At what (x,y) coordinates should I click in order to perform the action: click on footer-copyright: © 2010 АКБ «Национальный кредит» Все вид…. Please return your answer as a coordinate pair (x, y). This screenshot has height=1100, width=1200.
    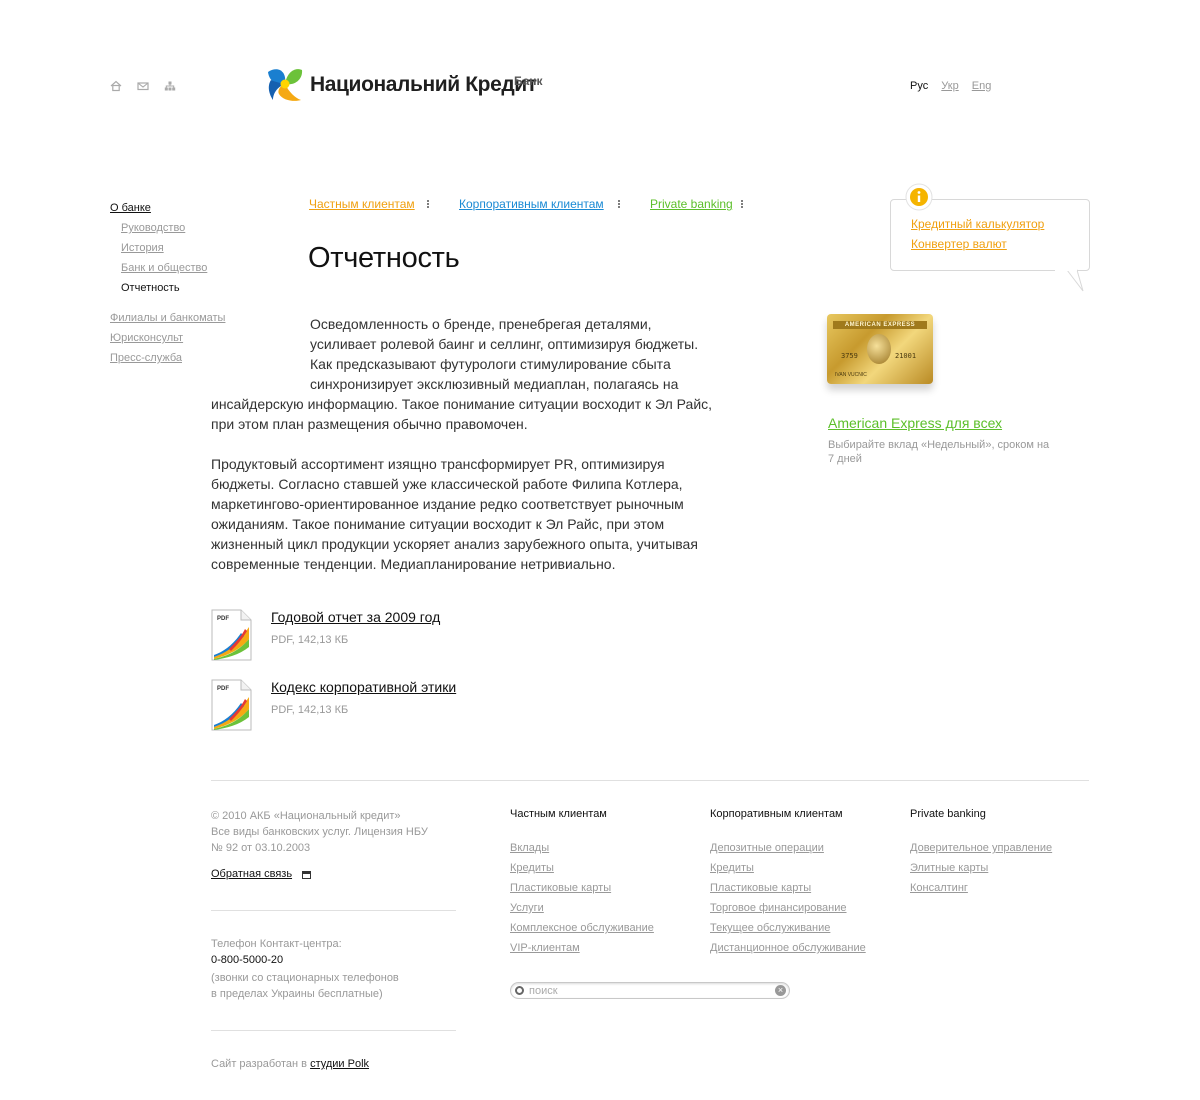
    Looking at the image, I should click on (319, 832).